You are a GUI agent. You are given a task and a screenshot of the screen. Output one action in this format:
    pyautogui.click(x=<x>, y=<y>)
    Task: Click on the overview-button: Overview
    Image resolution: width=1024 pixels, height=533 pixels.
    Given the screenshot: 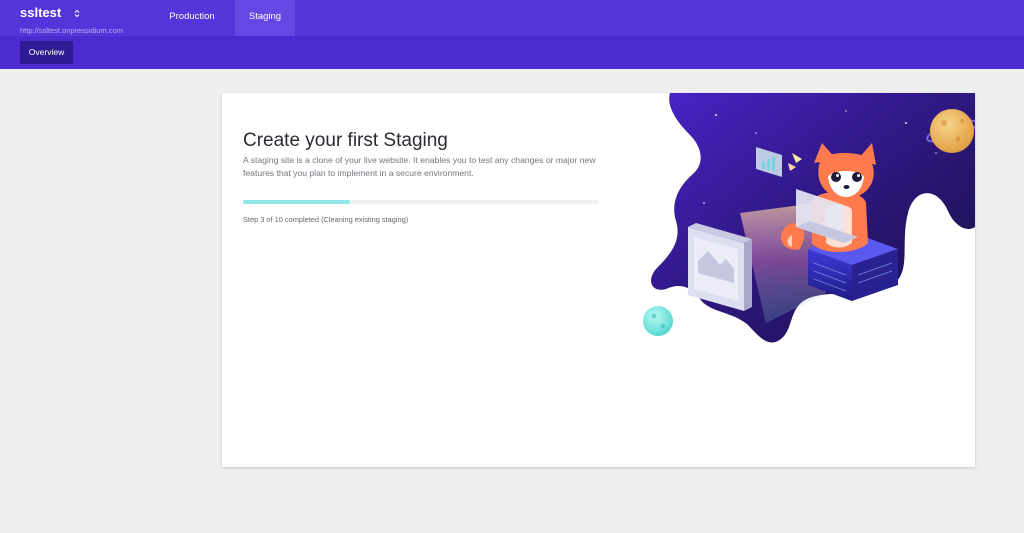 What is the action you would take?
    pyautogui.click(x=46, y=52)
    